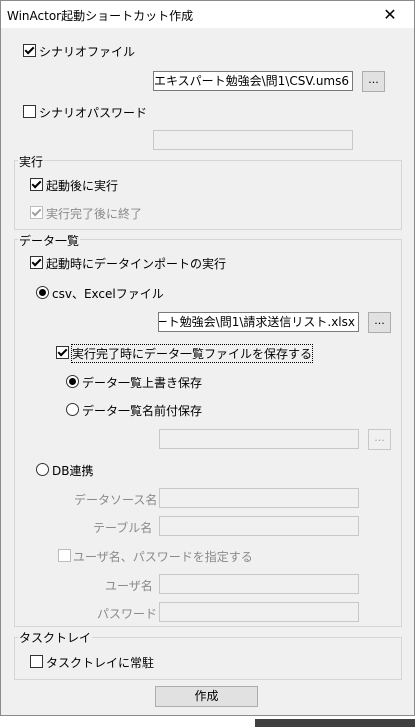  What do you see at coordinates (259, 612) in the screenshot?
I see `password-field` at bounding box center [259, 612].